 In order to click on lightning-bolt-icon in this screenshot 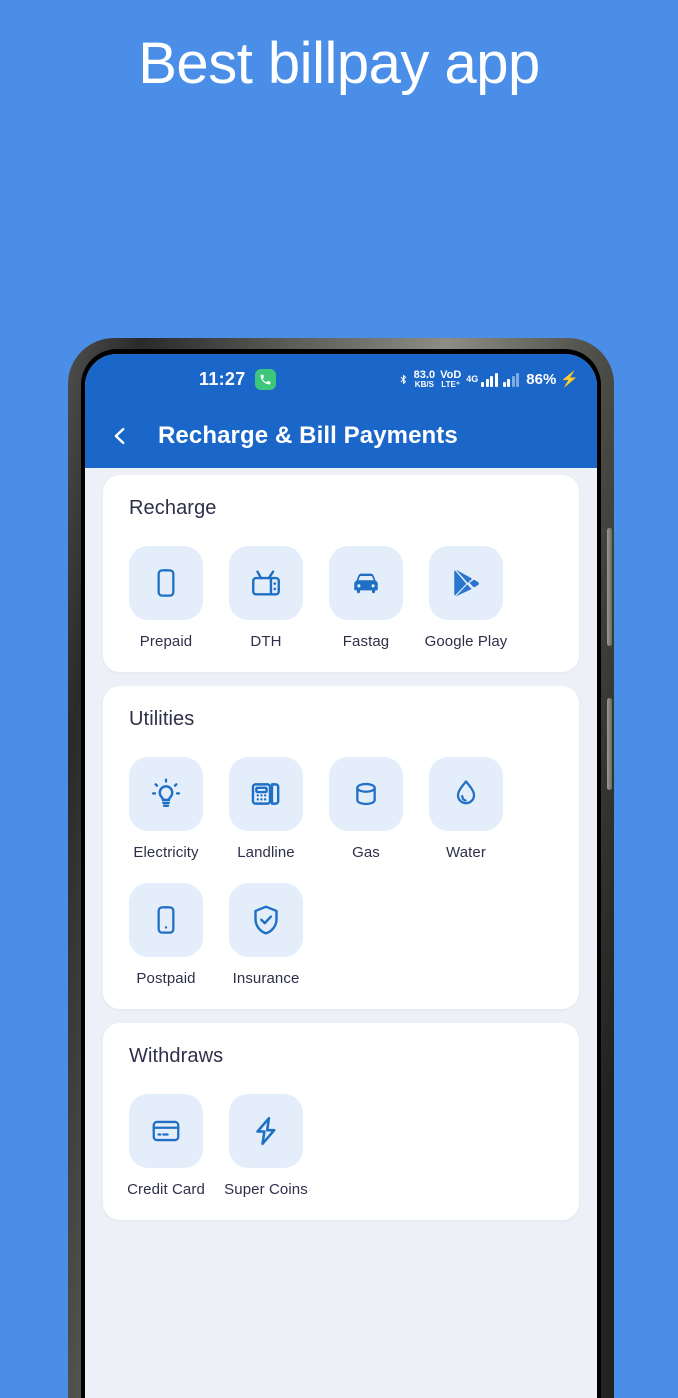, I will do `click(266, 1131)`.